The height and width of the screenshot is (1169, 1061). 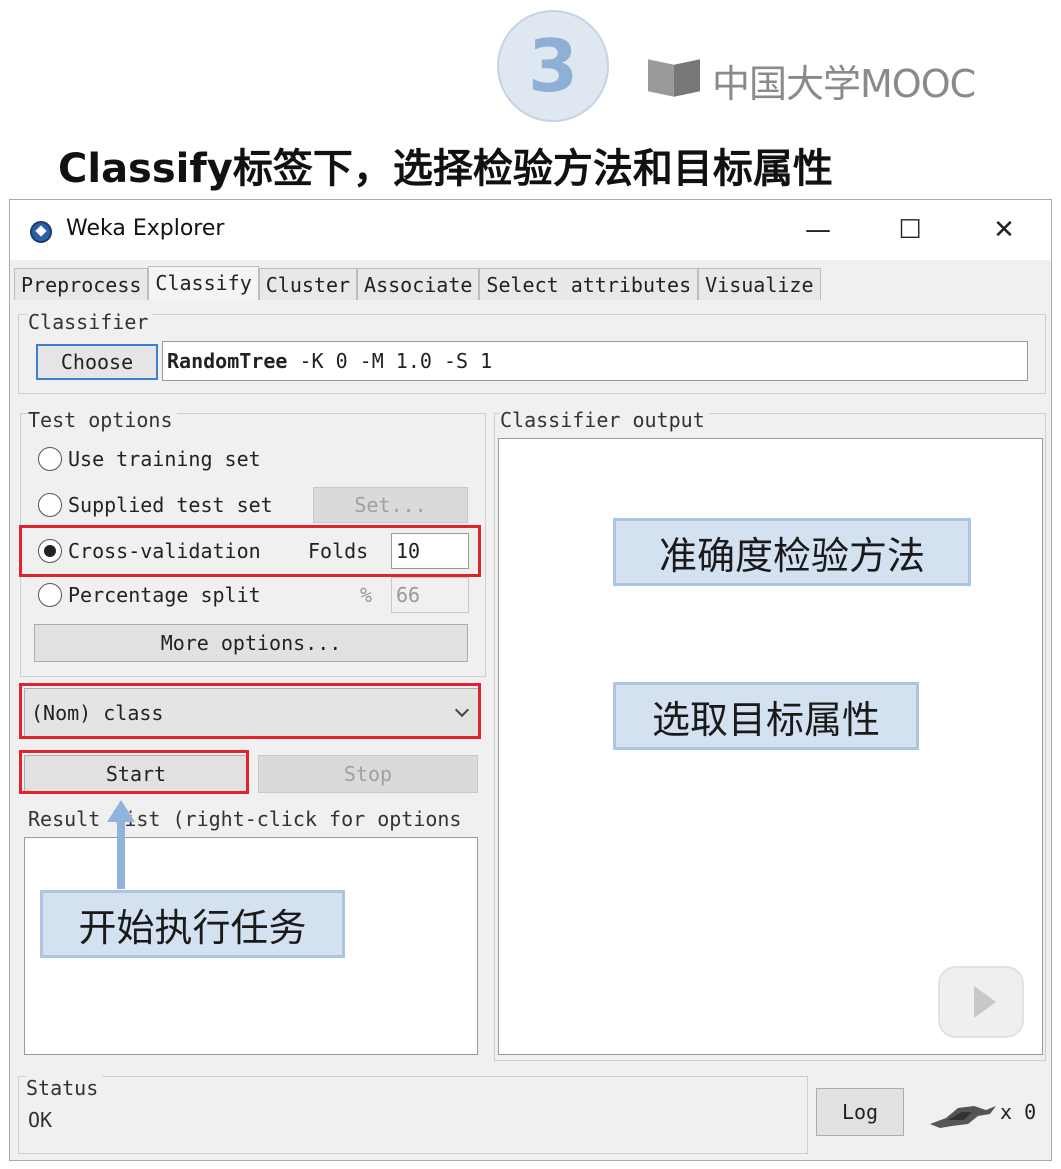 I want to click on radio-use-training-set, so click(x=50, y=459).